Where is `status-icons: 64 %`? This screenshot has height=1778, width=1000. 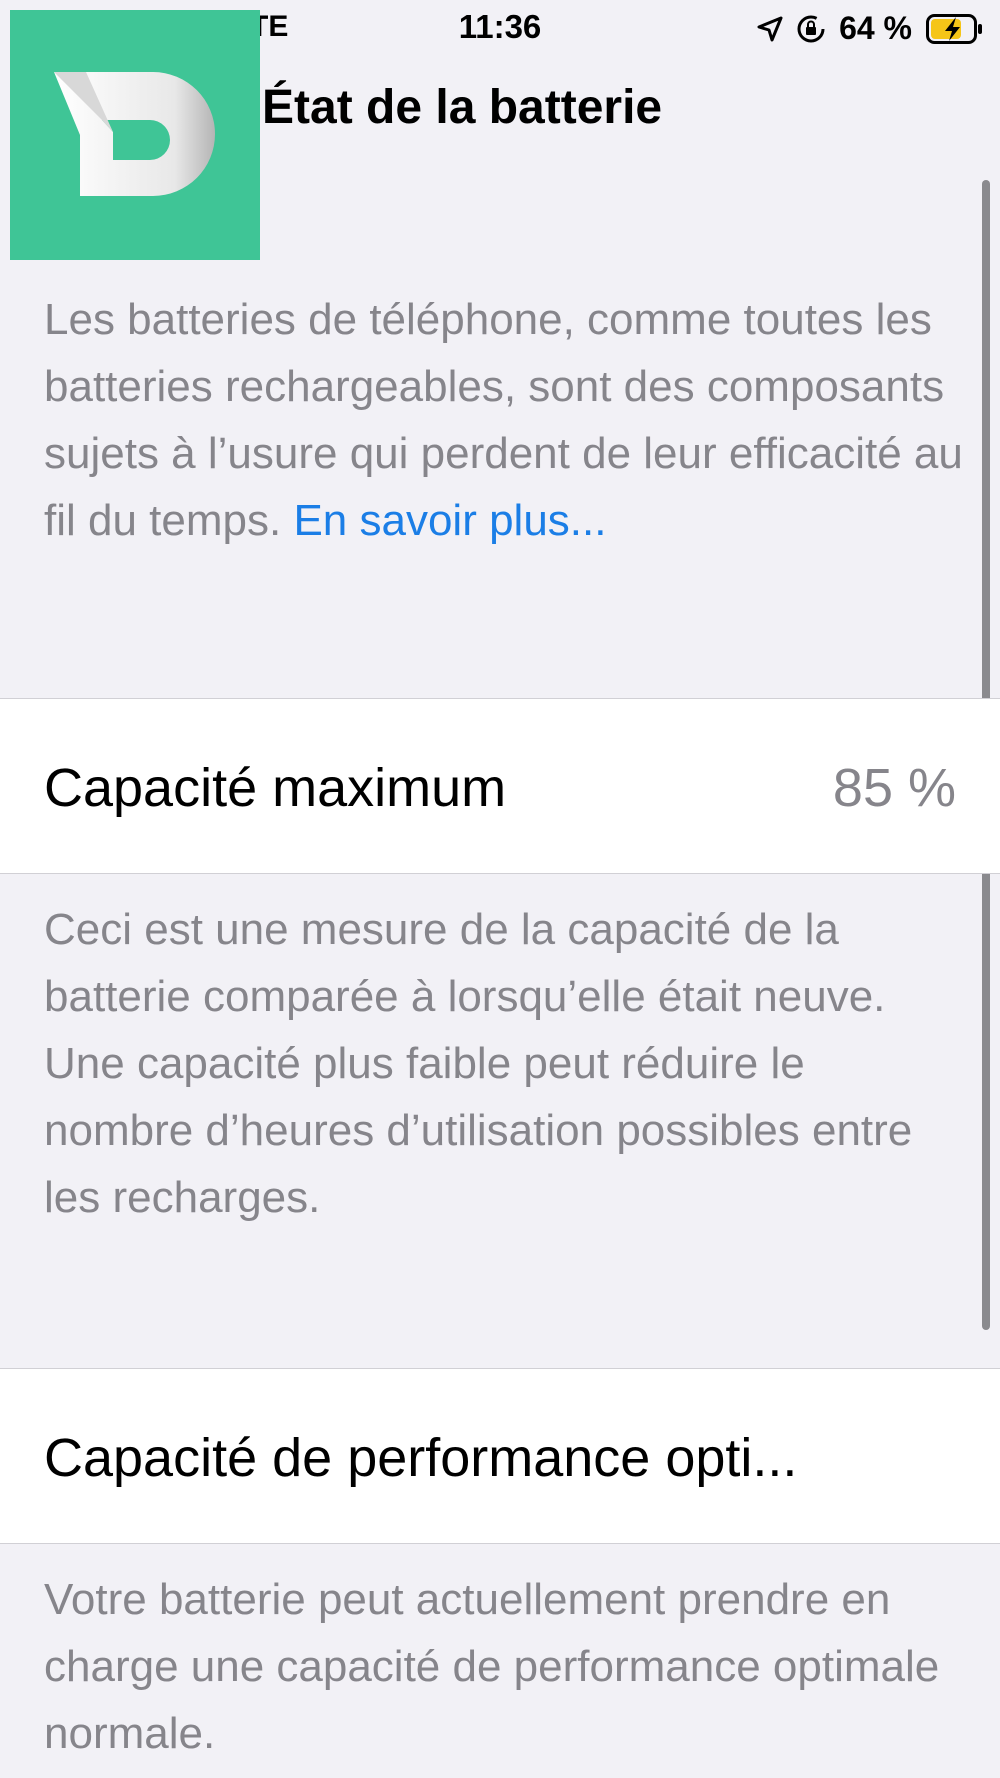
status-icons: 64 % is located at coordinates (869, 28).